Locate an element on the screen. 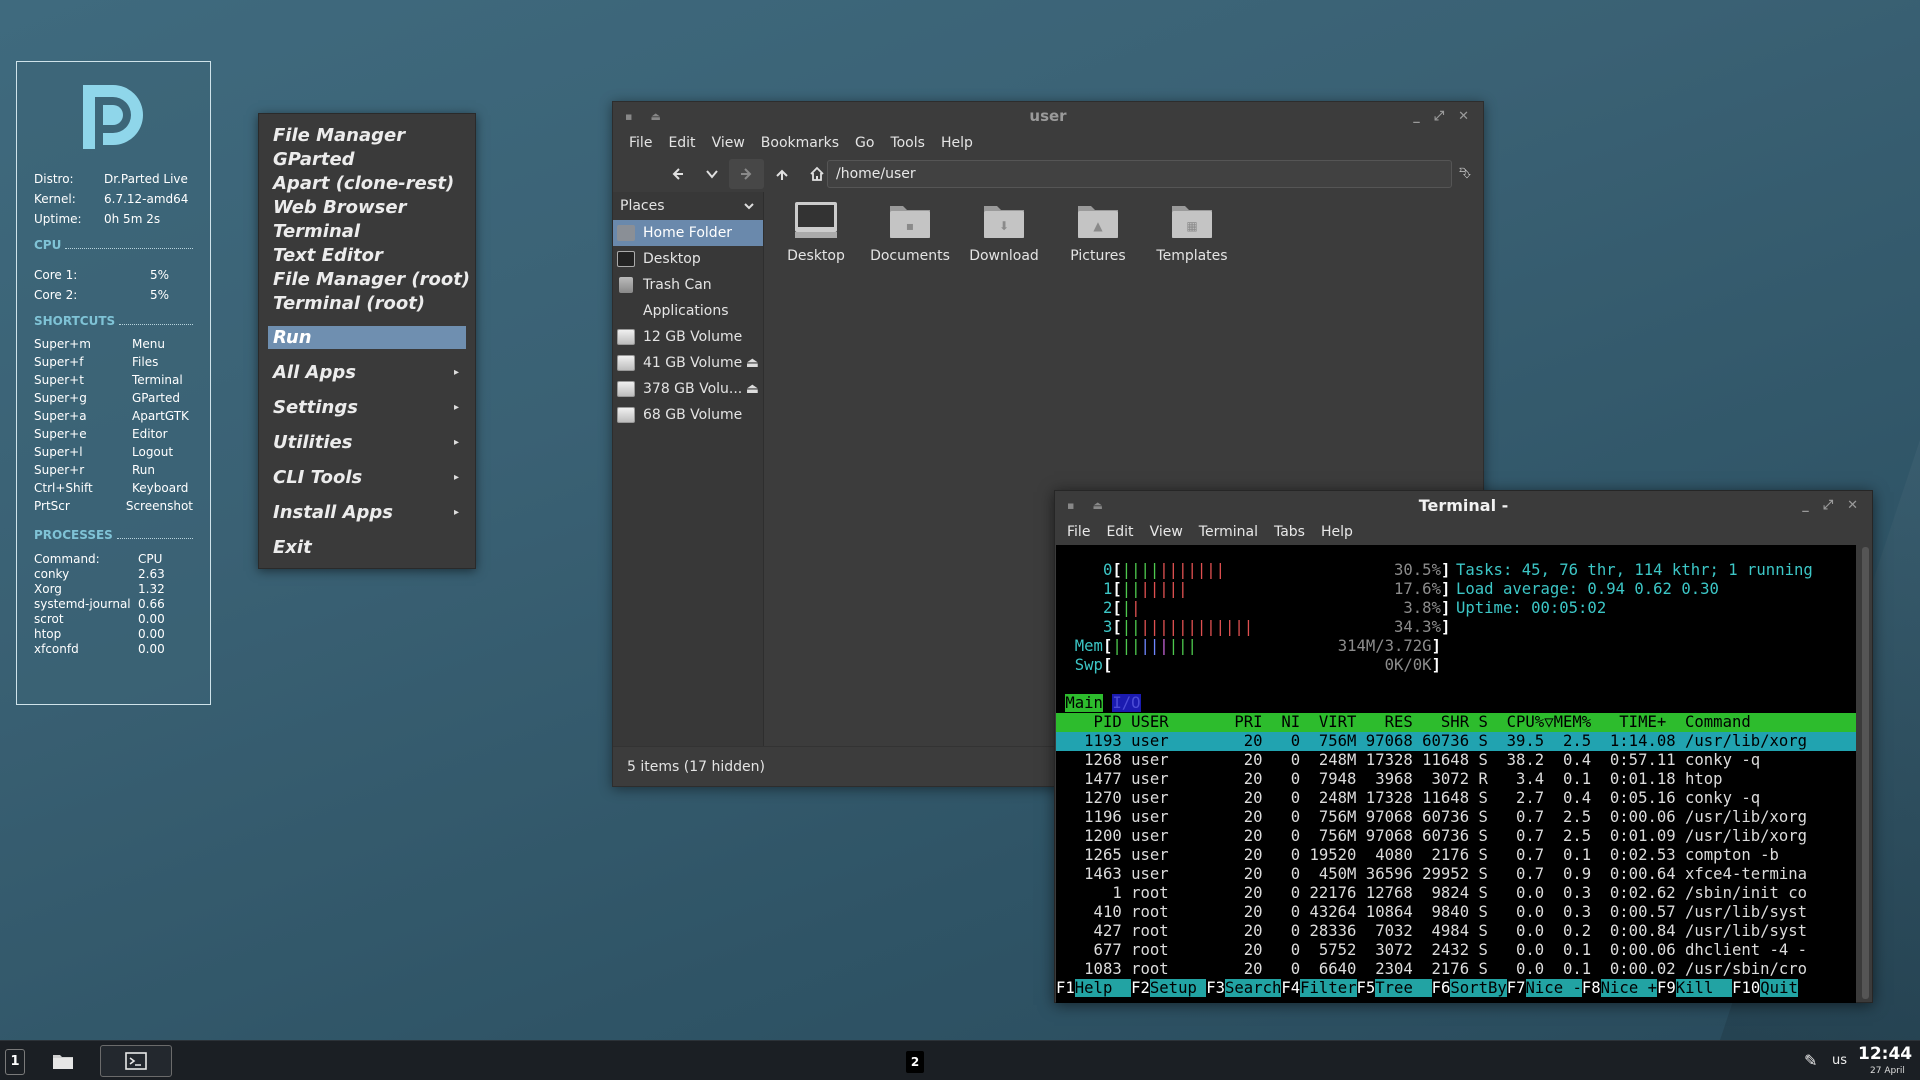 Image resolution: width=1920 pixels, height=1080 pixels. back-icon is located at coordinates (676, 174).